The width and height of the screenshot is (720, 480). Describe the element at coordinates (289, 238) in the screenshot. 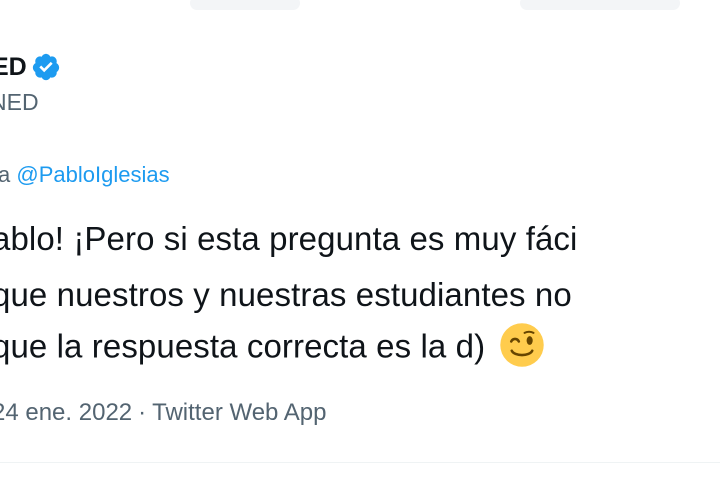

I see `tweet-text-line: ablo! ¡Pero si esta pregunta es muy fáci` at that location.